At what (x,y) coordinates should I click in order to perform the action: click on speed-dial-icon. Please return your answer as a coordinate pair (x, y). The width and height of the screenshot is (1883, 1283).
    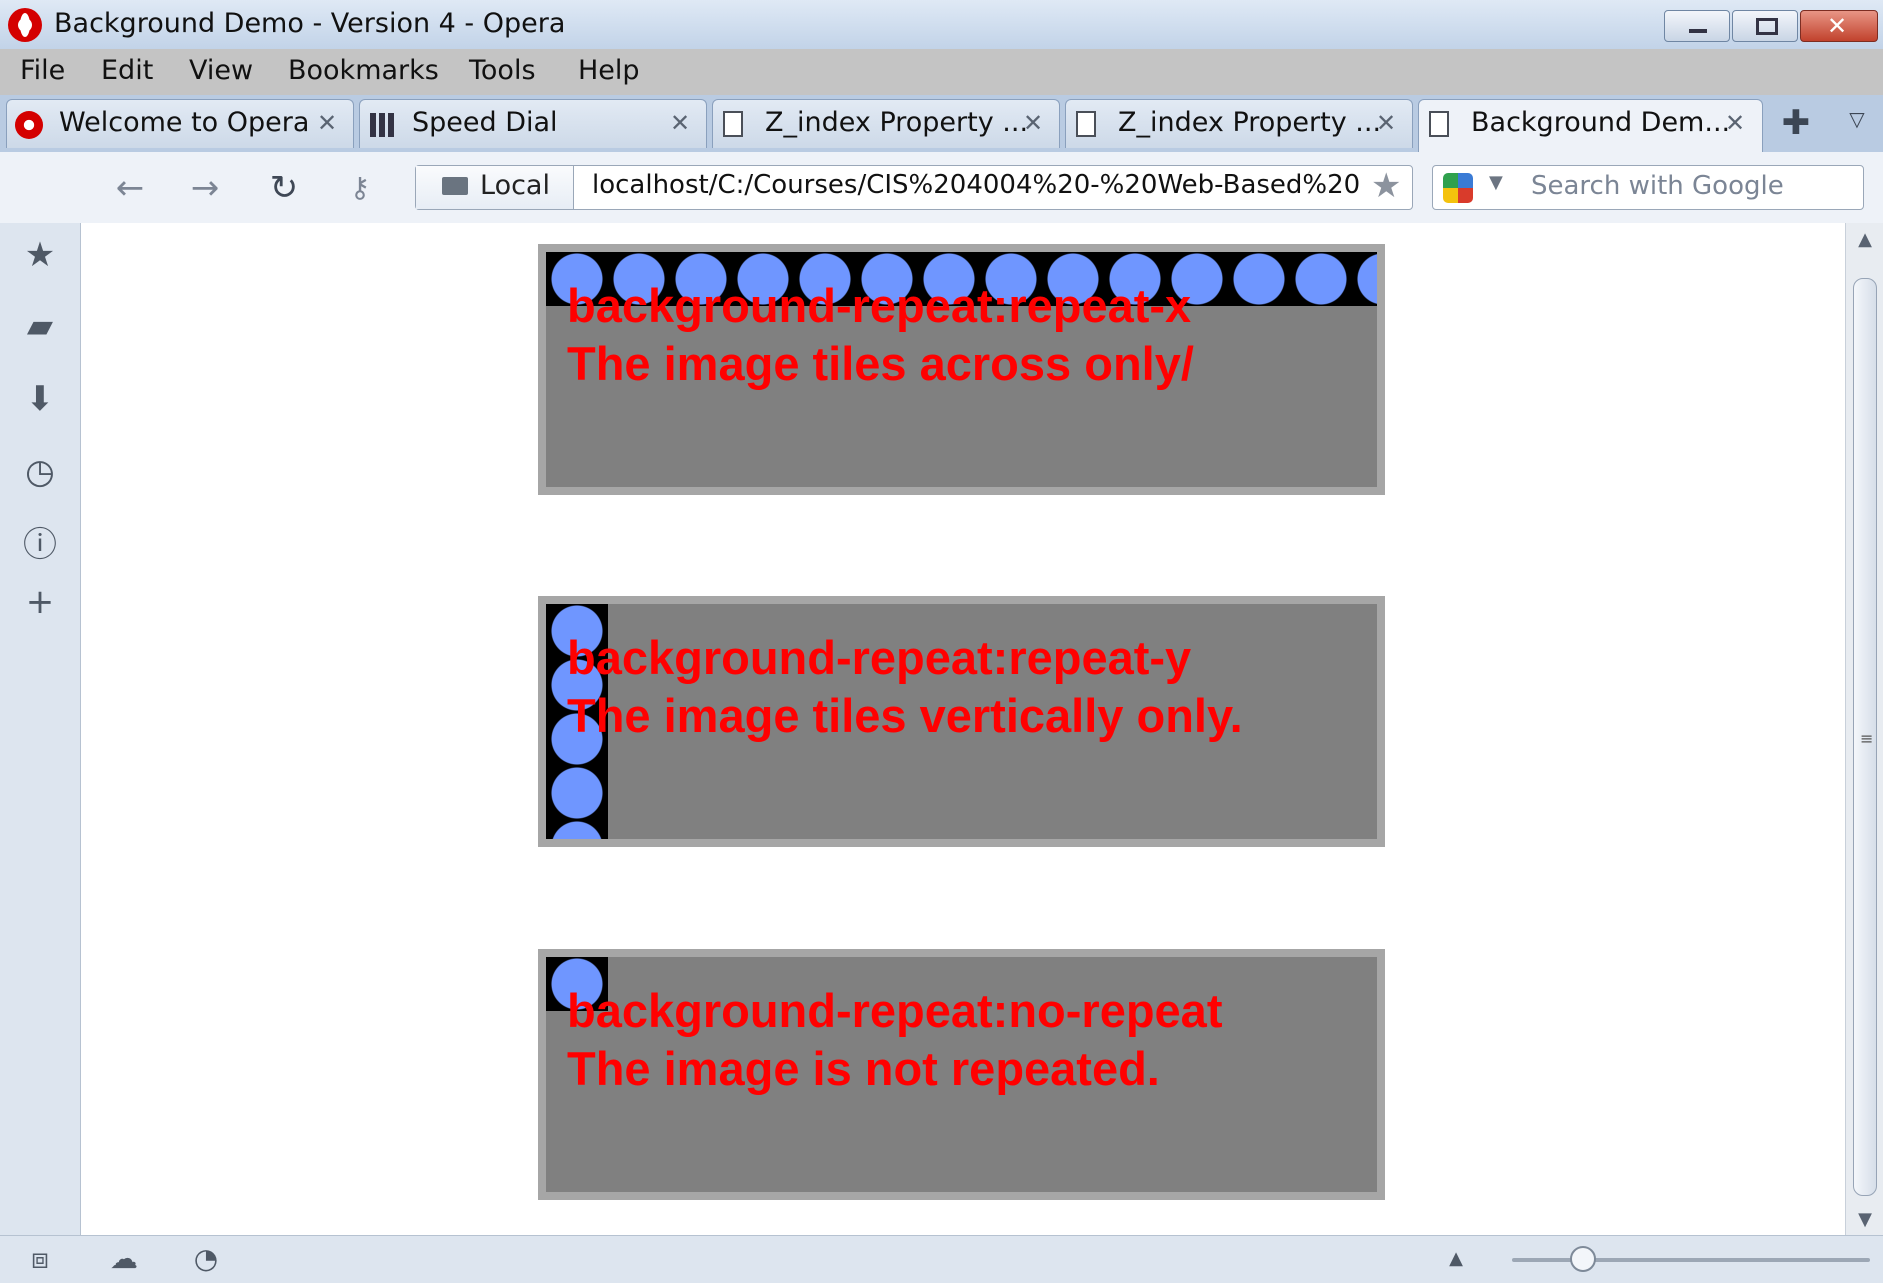
    Looking at the image, I should click on (387, 125).